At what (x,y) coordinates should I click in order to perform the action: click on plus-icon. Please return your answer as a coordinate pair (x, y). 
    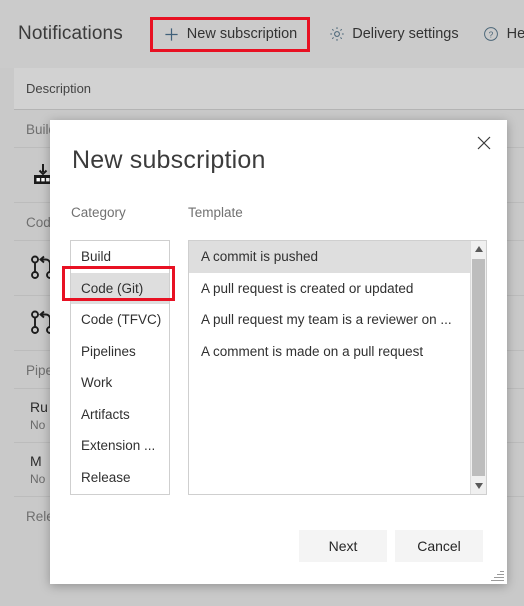
    Looking at the image, I should click on (171, 34).